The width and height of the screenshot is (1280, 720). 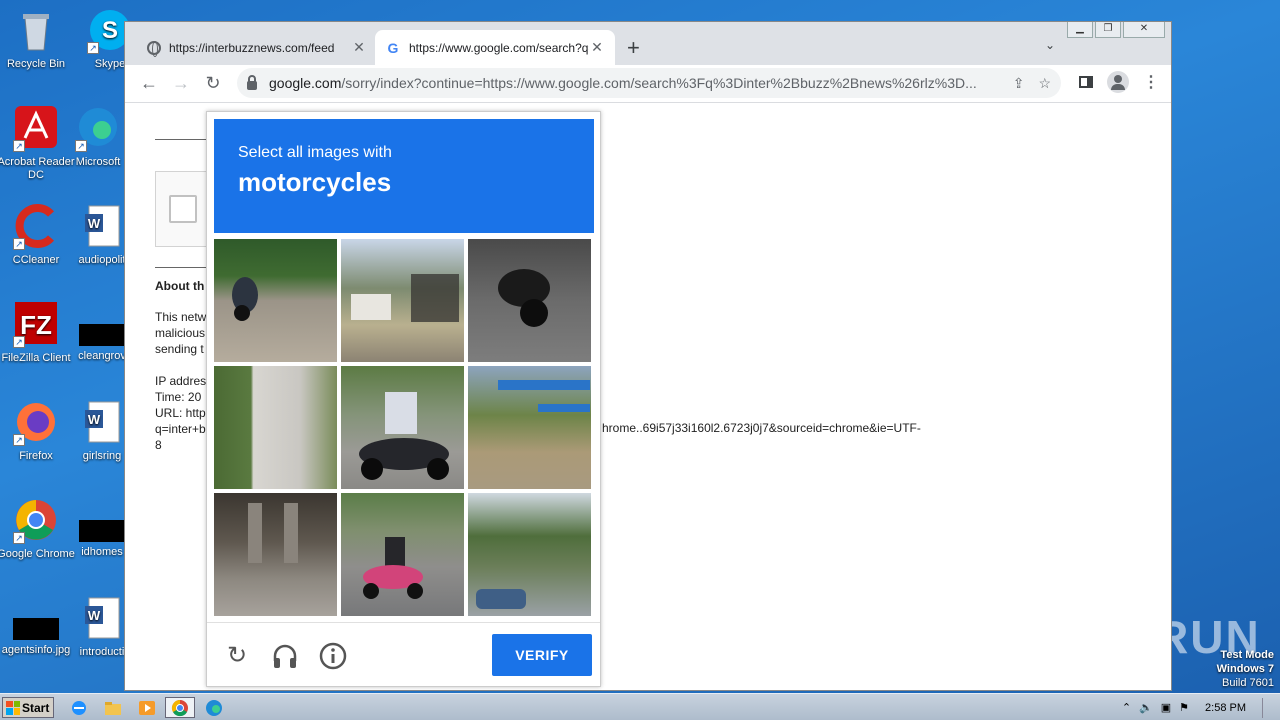 What do you see at coordinates (13, 707) in the screenshot?
I see `windows-logo-icon` at bounding box center [13, 707].